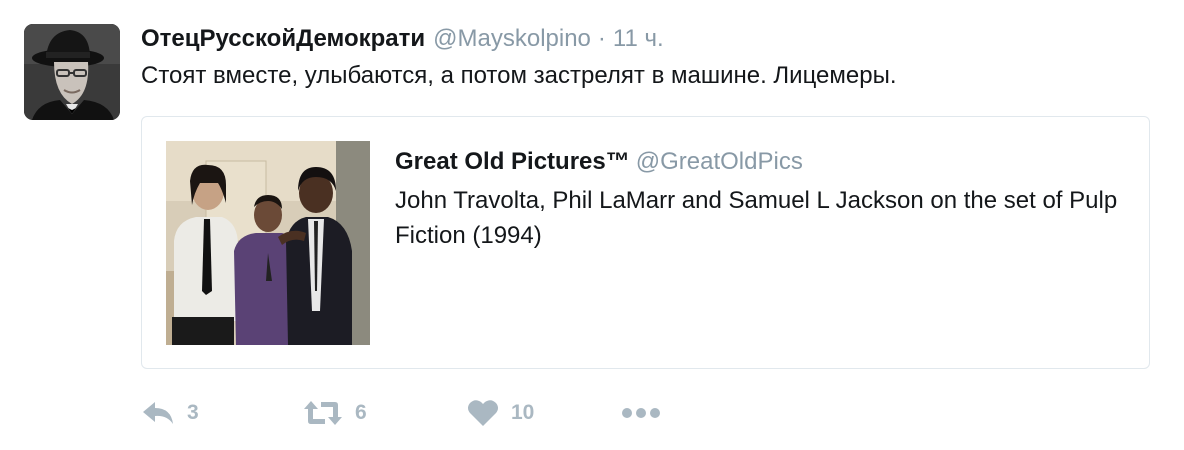 The image size is (1184, 450). I want to click on tweet-actions: 3 6 10, so click(441, 413).